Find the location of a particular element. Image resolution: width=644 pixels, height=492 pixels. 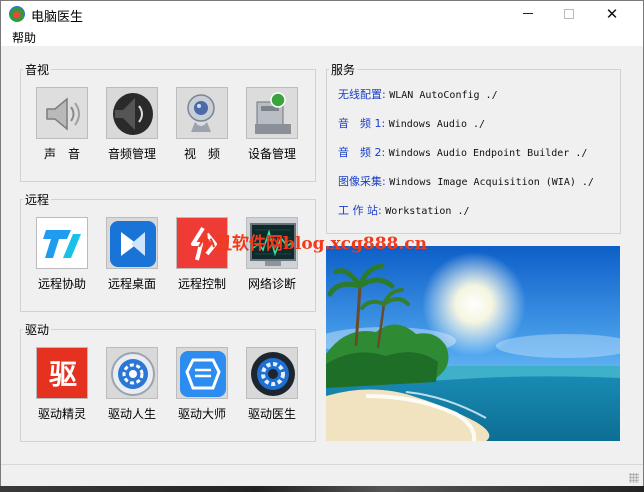

minimize-button is located at coordinates (528, 14).